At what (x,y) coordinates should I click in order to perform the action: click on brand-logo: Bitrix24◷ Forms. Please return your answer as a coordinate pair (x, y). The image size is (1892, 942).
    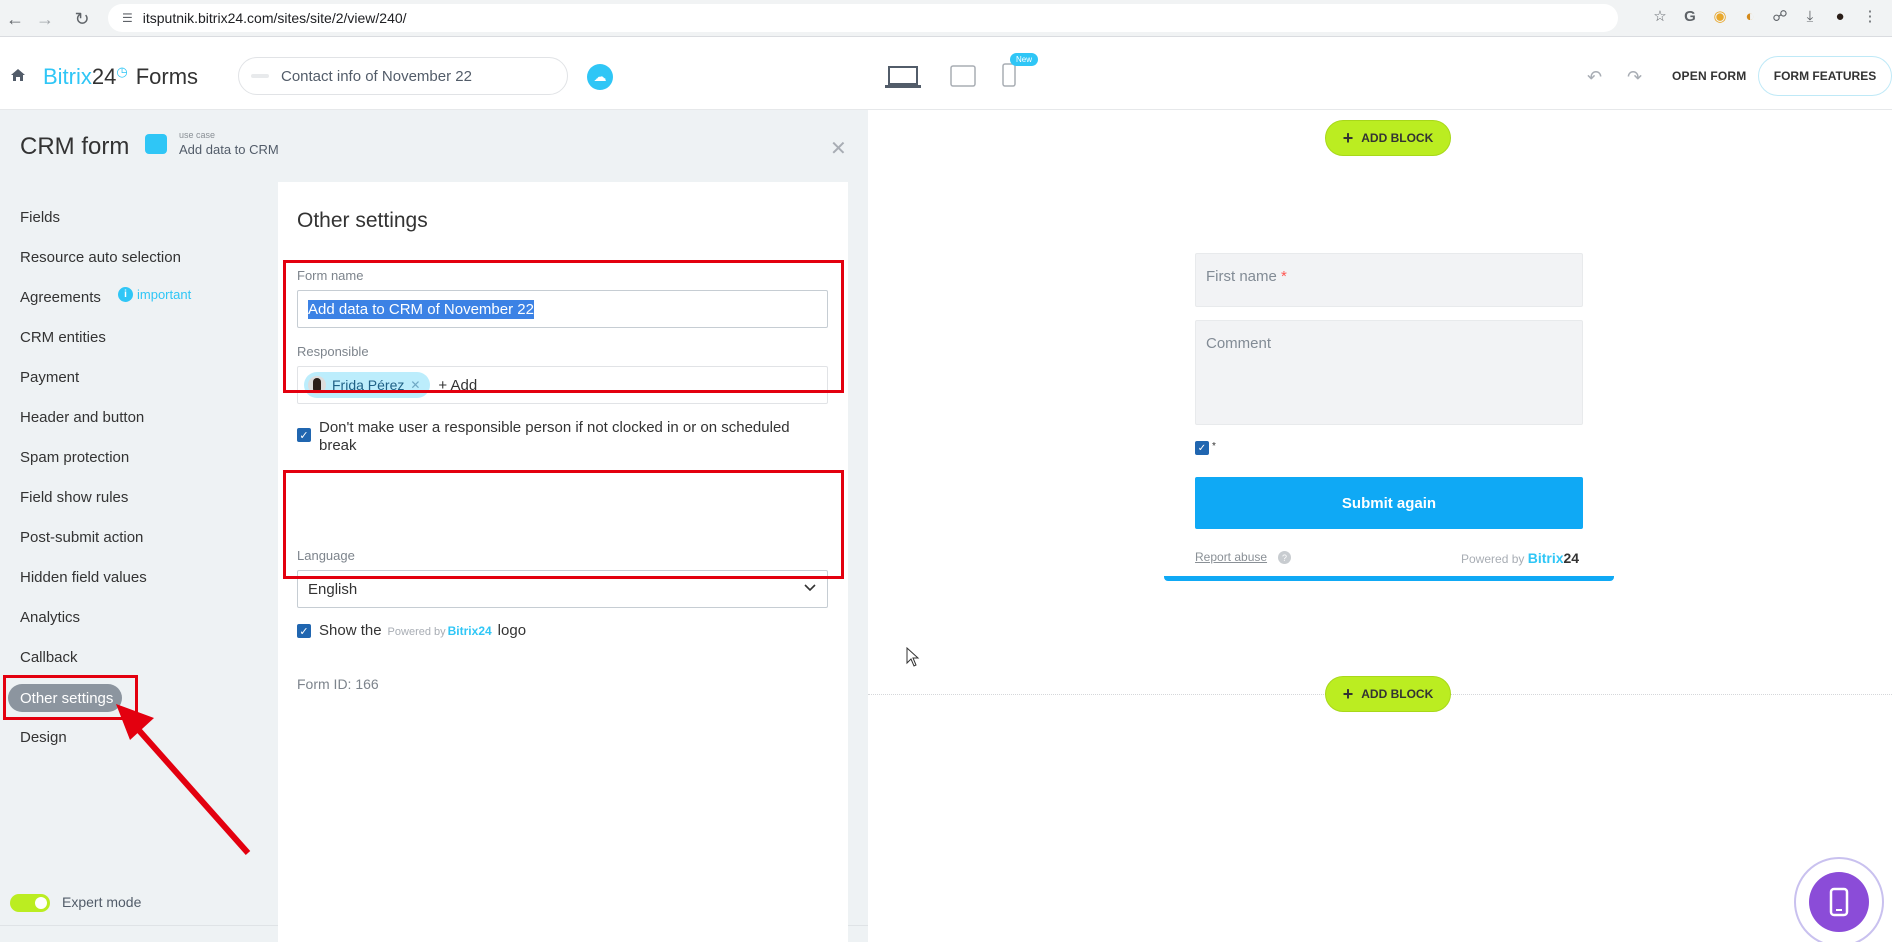
    Looking at the image, I should click on (120, 77).